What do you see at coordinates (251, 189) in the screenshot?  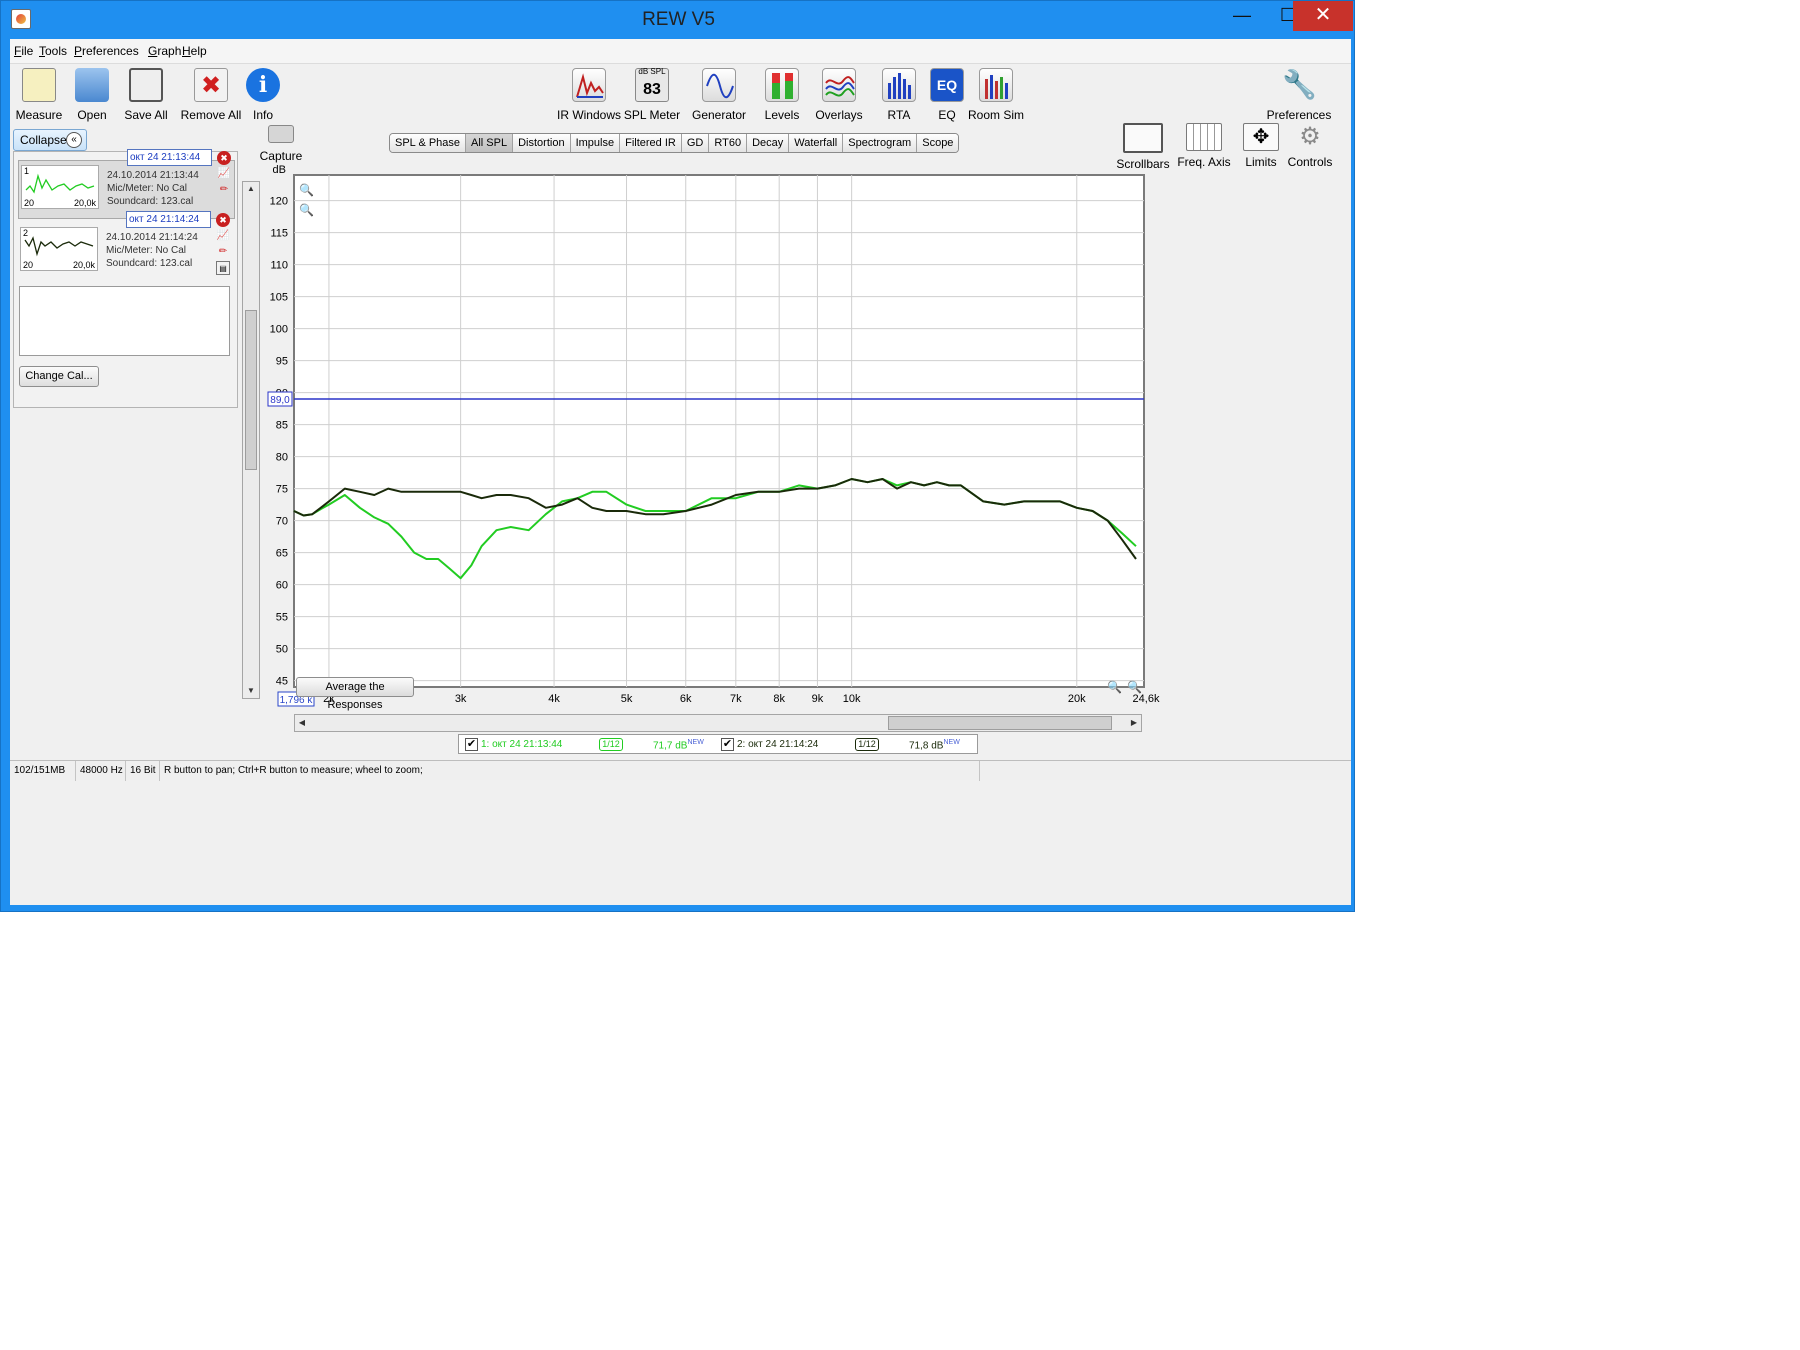 I see `scroll-up-icon: ▲` at bounding box center [251, 189].